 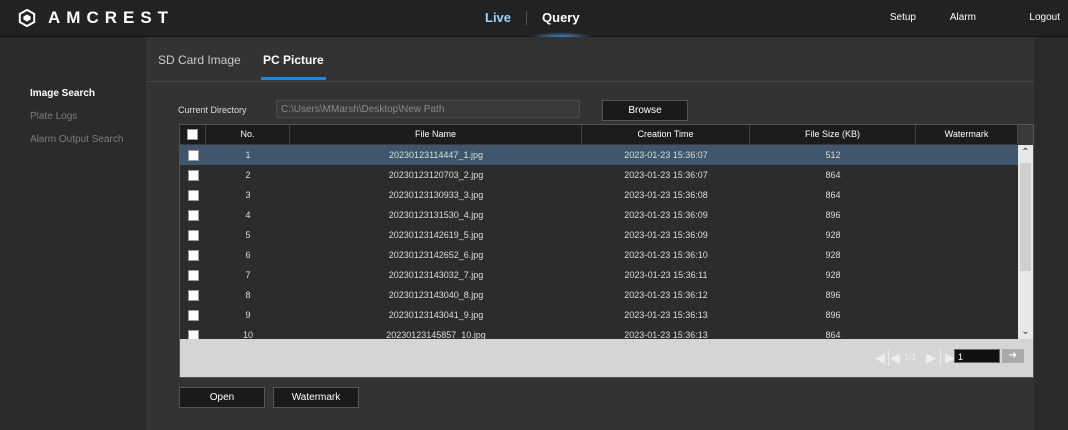 I want to click on select-all-checkbox, so click(x=192, y=135).